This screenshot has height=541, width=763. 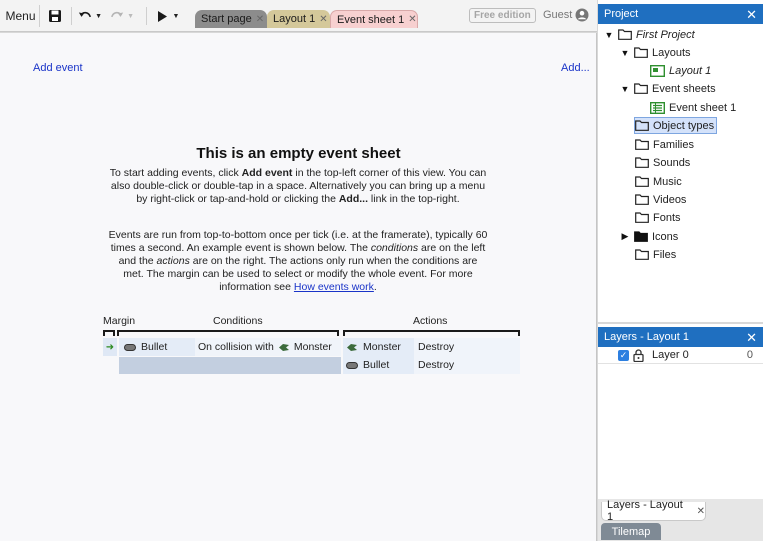 What do you see at coordinates (85, 14) in the screenshot?
I see `undo-icon` at bounding box center [85, 14].